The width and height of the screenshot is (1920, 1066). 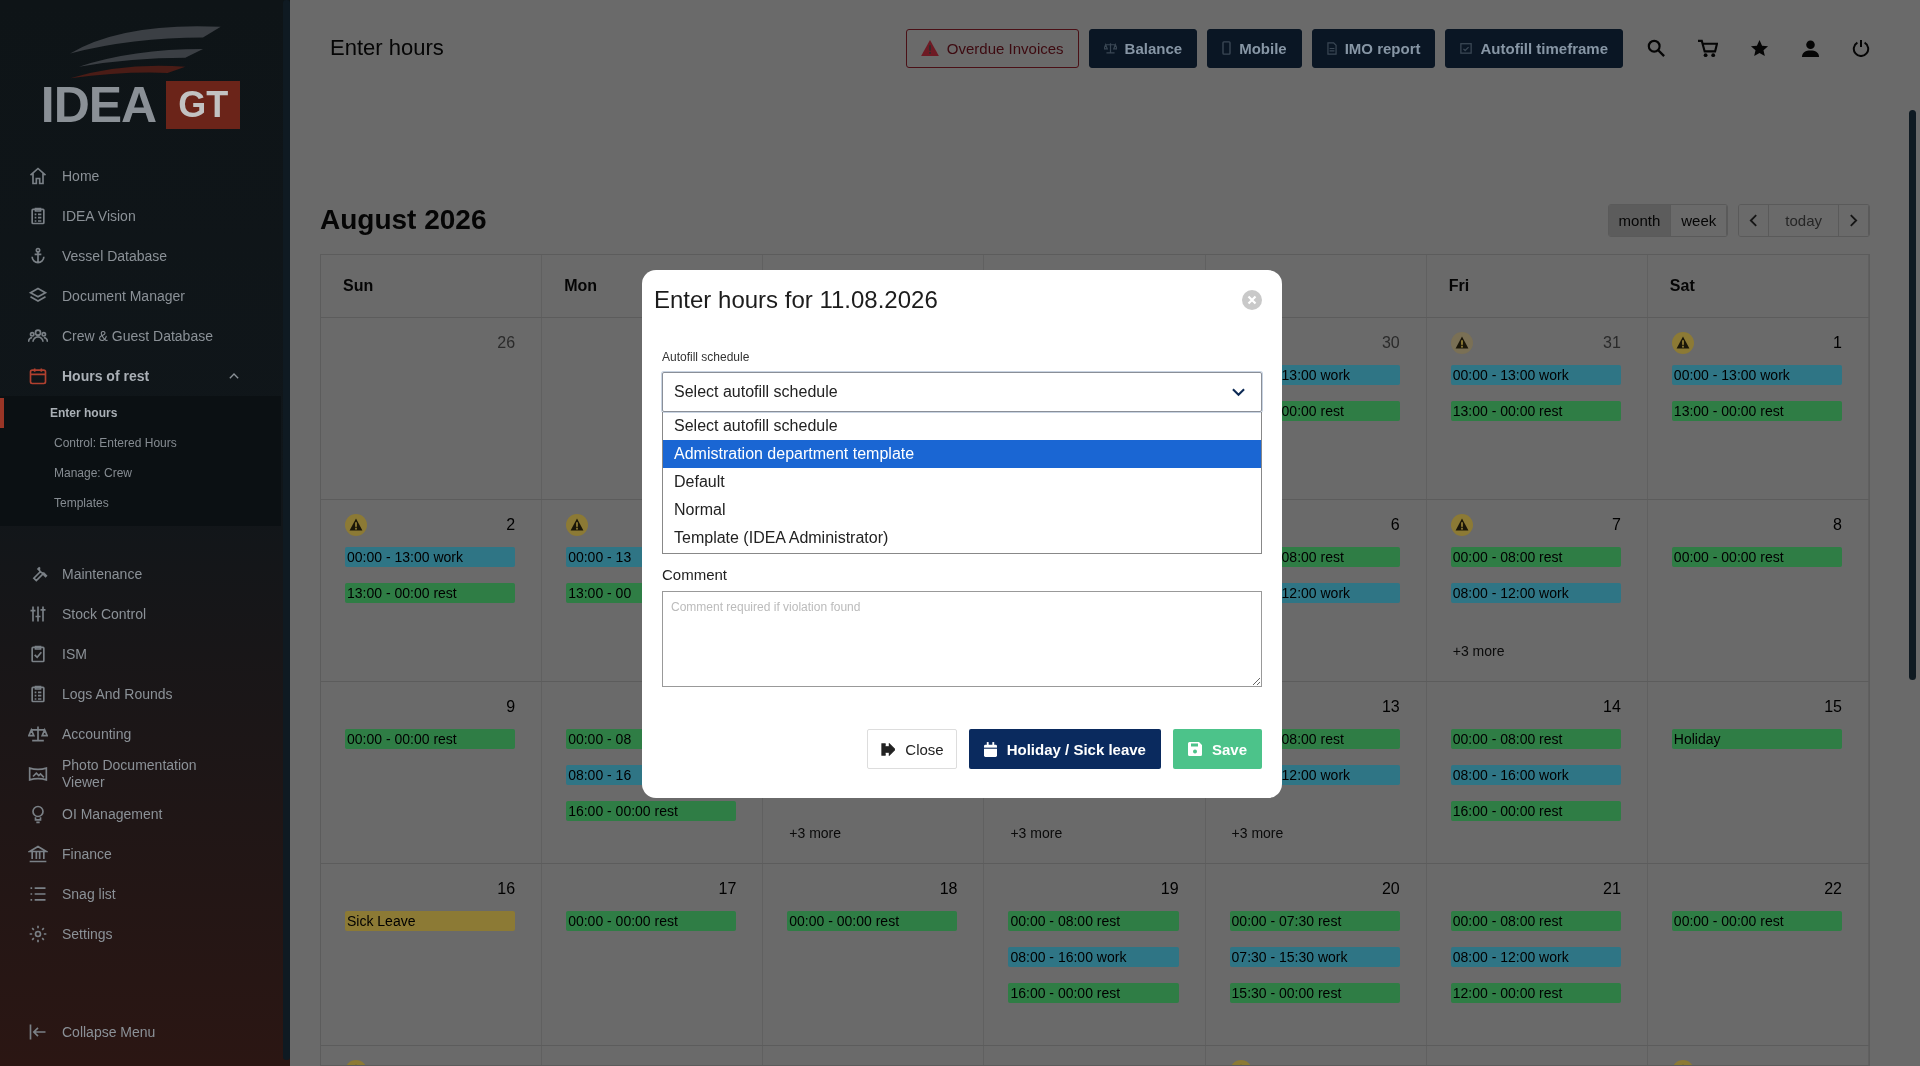 What do you see at coordinates (140, 934) in the screenshot?
I see `sidebar-item: Settings` at bounding box center [140, 934].